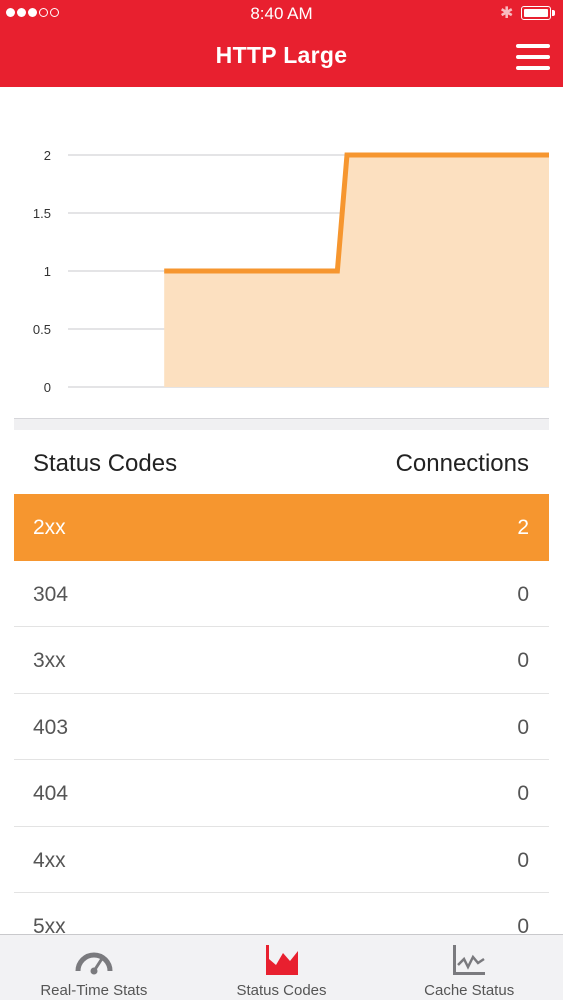 Image resolution: width=563 pixels, height=1000 pixels. What do you see at coordinates (47, 155) in the screenshot?
I see `y-tick-label: 2` at bounding box center [47, 155].